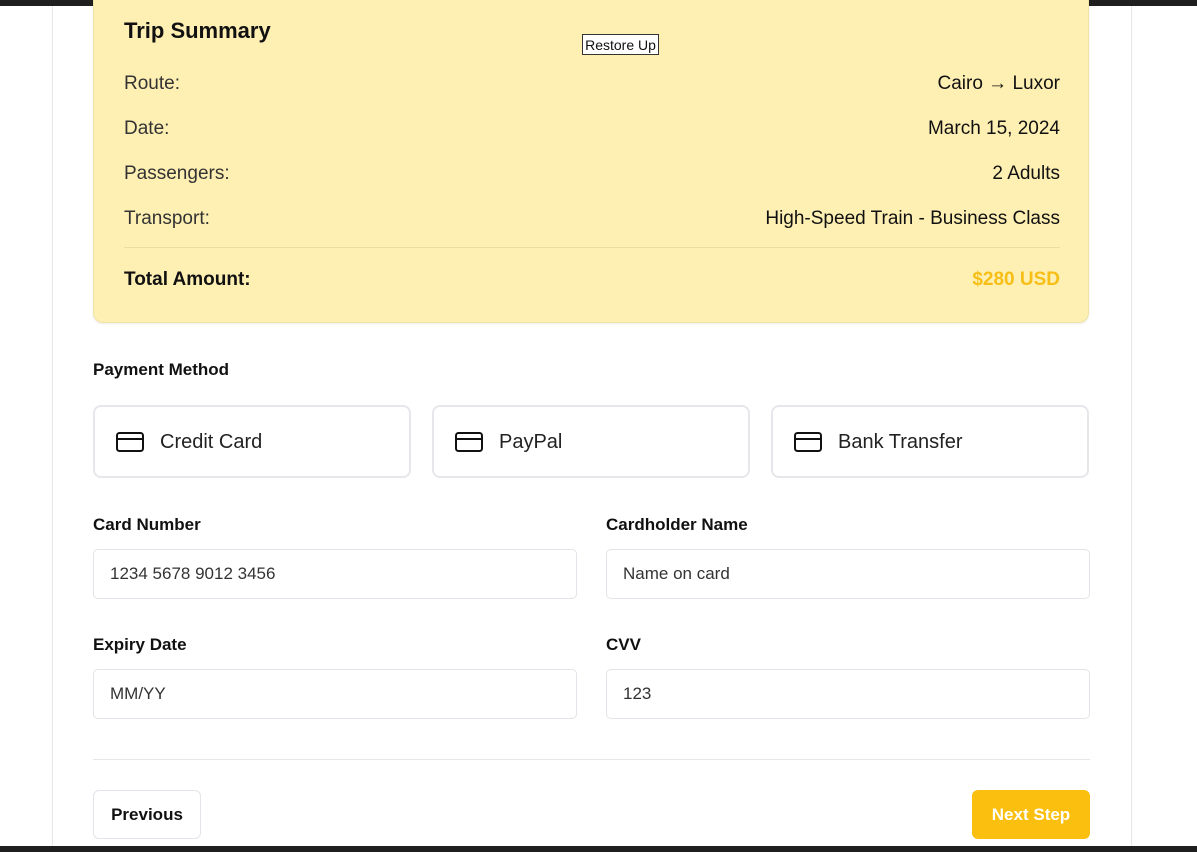 This screenshot has width=1197, height=852. I want to click on summary-title: Trip Summary, so click(197, 30).